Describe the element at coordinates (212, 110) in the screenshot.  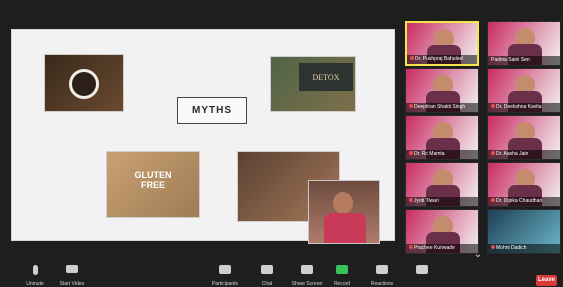
I see `slide-title: MYTHS` at that location.